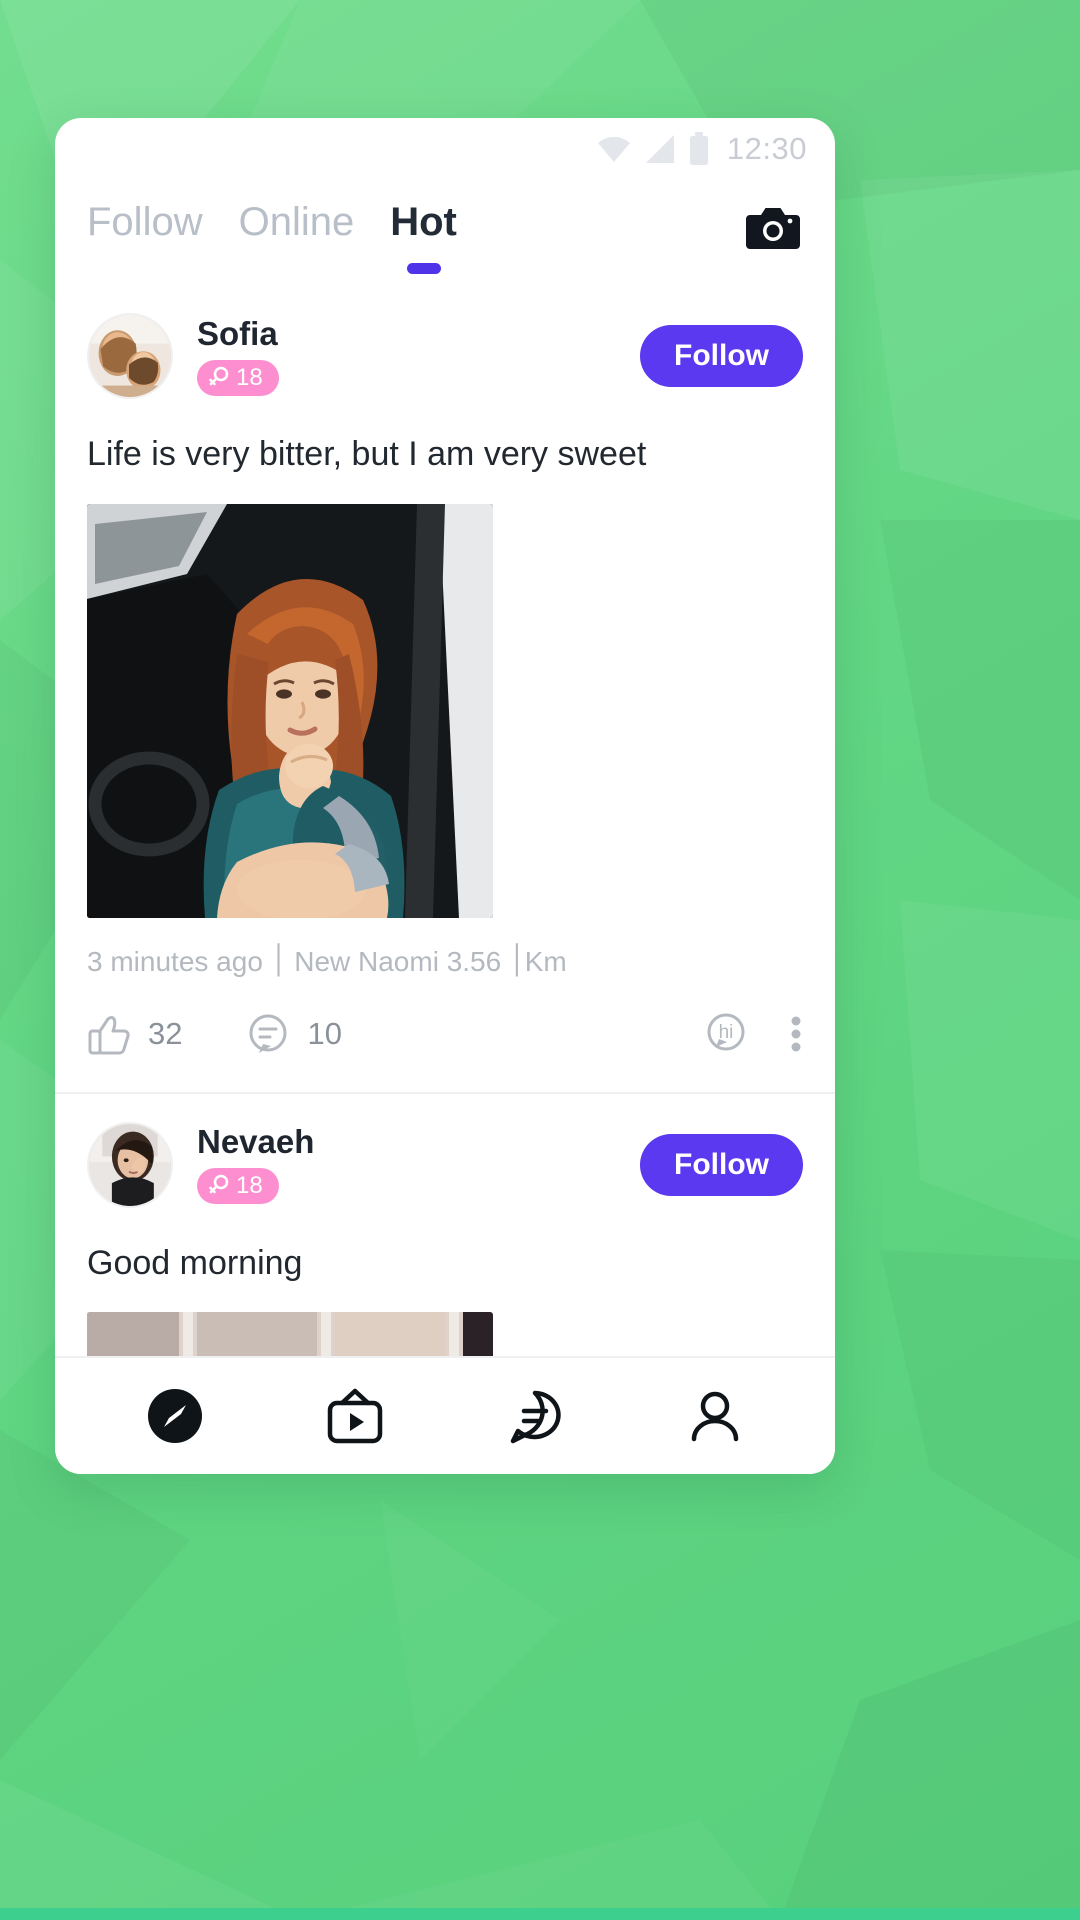 This screenshot has width=1080, height=1920. What do you see at coordinates (766, 148) in the screenshot?
I see `status-time: 12:30` at bounding box center [766, 148].